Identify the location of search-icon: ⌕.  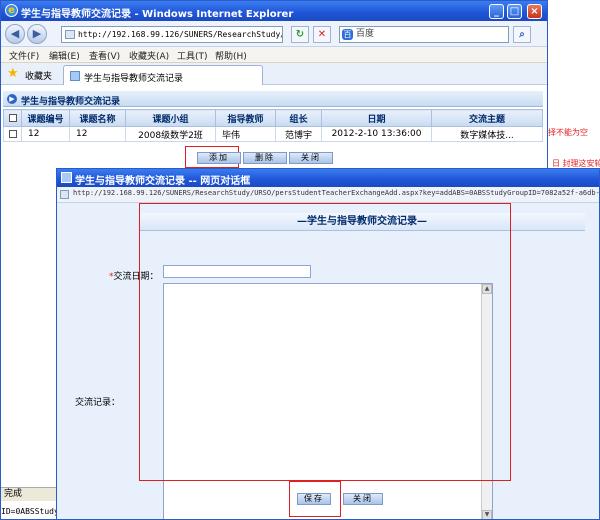
(522, 34).